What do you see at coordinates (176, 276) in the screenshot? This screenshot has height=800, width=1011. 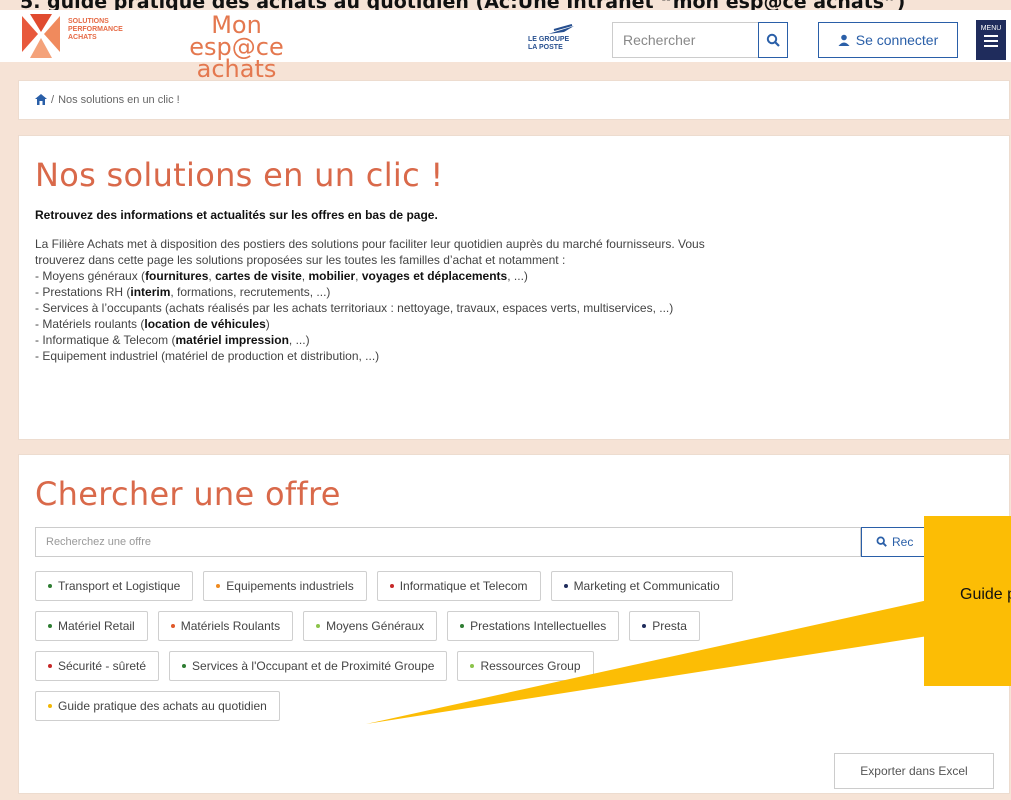 I see `highlighted-solution-link: fournitures` at bounding box center [176, 276].